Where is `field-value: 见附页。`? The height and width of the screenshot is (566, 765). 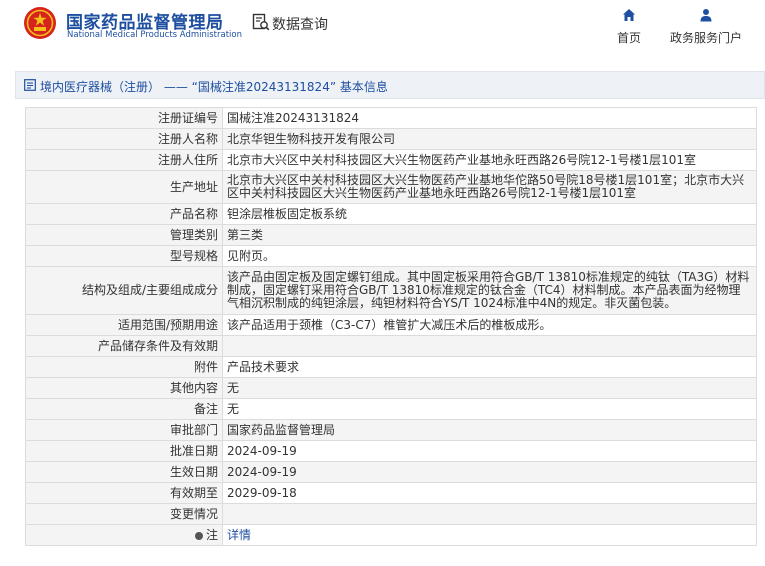 field-value: 见附页。 is located at coordinates (489, 256).